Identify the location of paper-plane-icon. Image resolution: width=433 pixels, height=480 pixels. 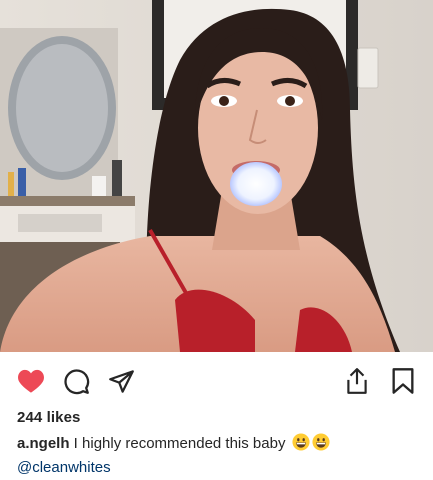
(121, 381).